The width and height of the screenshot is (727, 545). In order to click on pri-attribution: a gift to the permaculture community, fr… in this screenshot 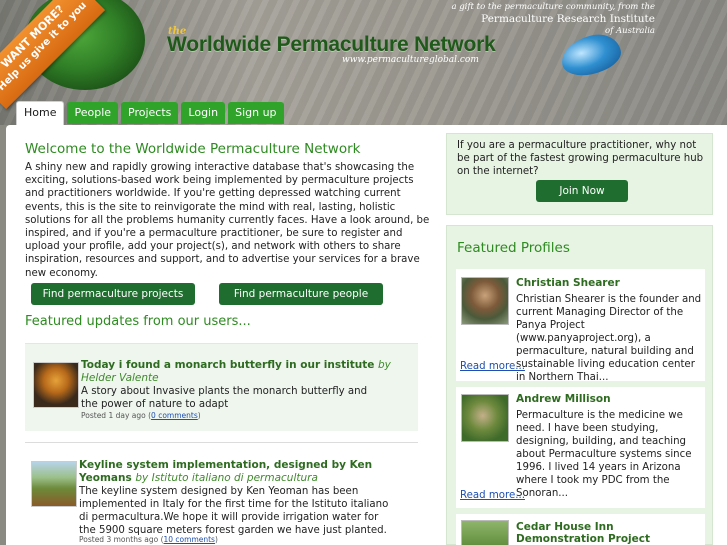, I will do `click(553, 19)`.